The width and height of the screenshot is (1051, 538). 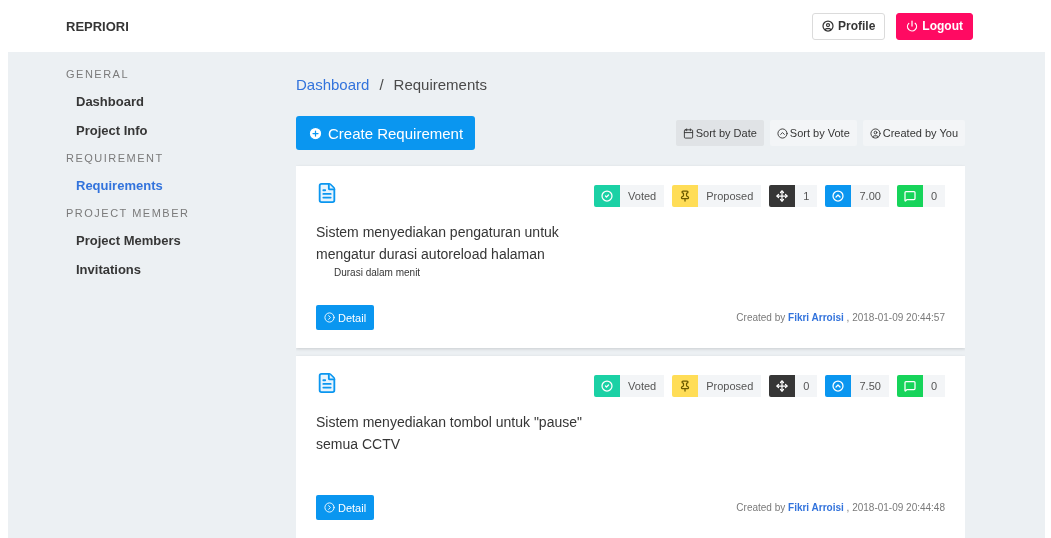 What do you see at coordinates (152, 130) in the screenshot?
I see `sidebar-item: Project Info` at bounding box center [152, 130].